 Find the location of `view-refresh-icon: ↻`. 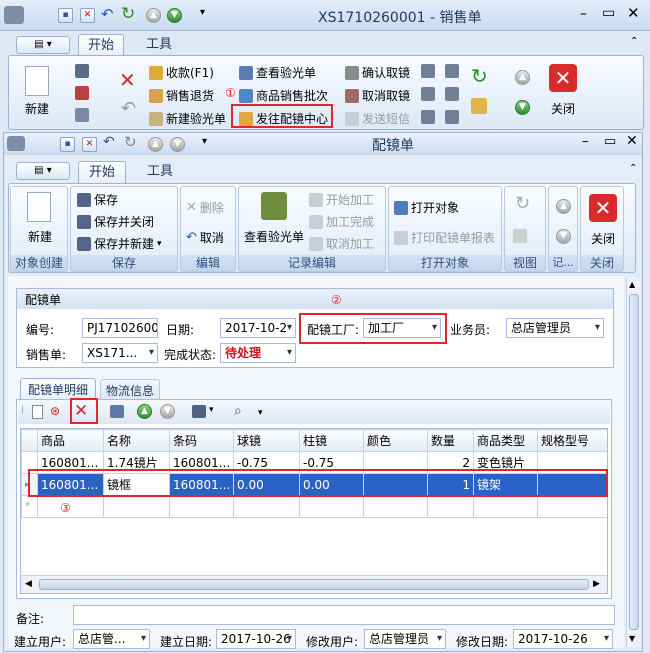

view-refresh-icon: ↻ is located at coordinates (522, 203).